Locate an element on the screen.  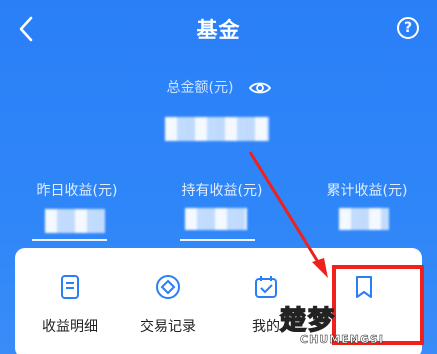
diamond-circle-icon is located at coordinates (168, 287).